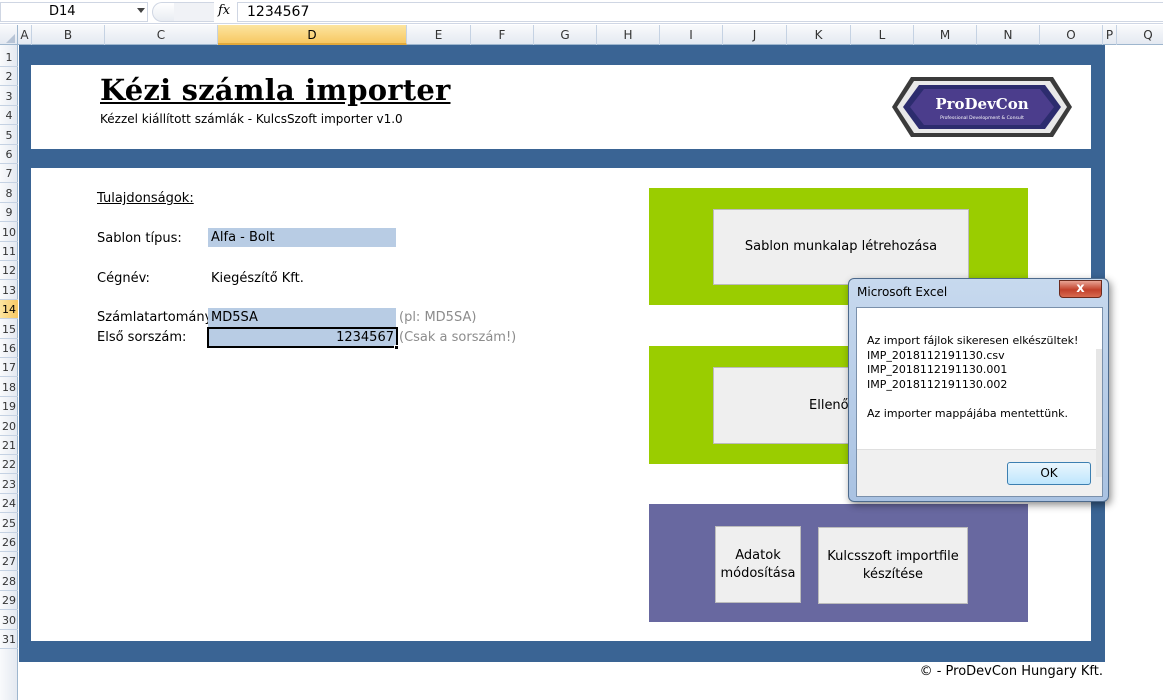  I want to click on column-header: F, so click(502, 35).